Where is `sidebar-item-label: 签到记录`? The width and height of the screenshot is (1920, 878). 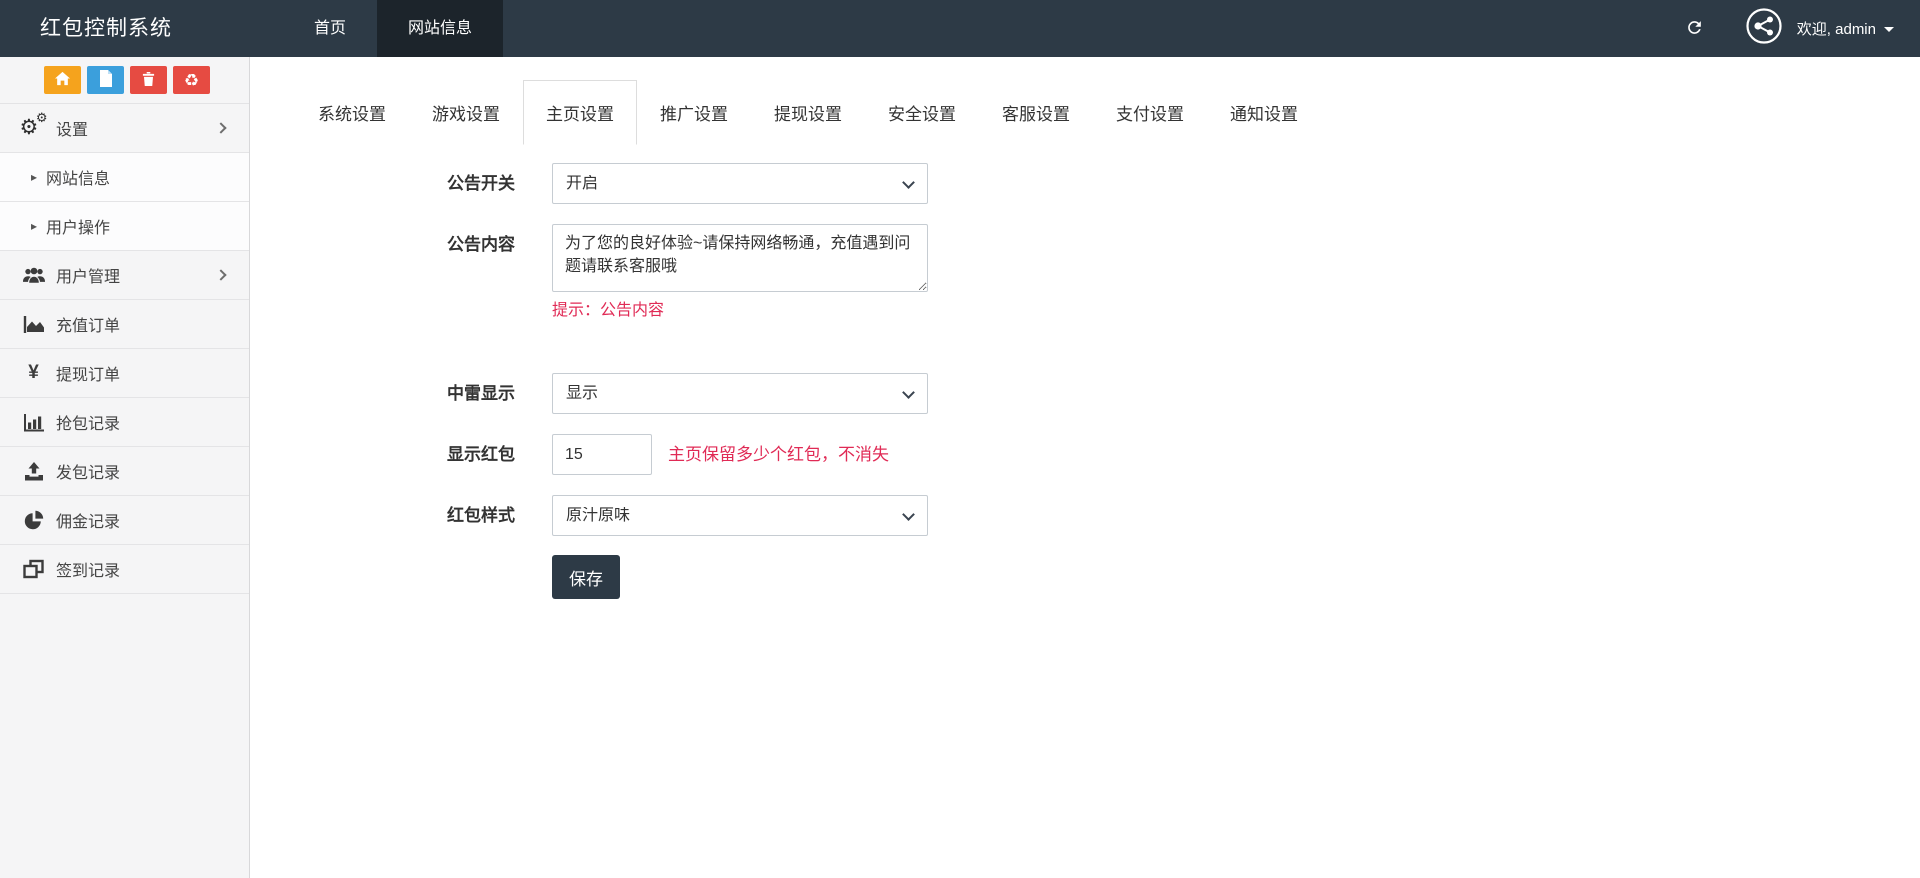
sidebar-item-label: 签到记录 is located at coordinates (88, 571).